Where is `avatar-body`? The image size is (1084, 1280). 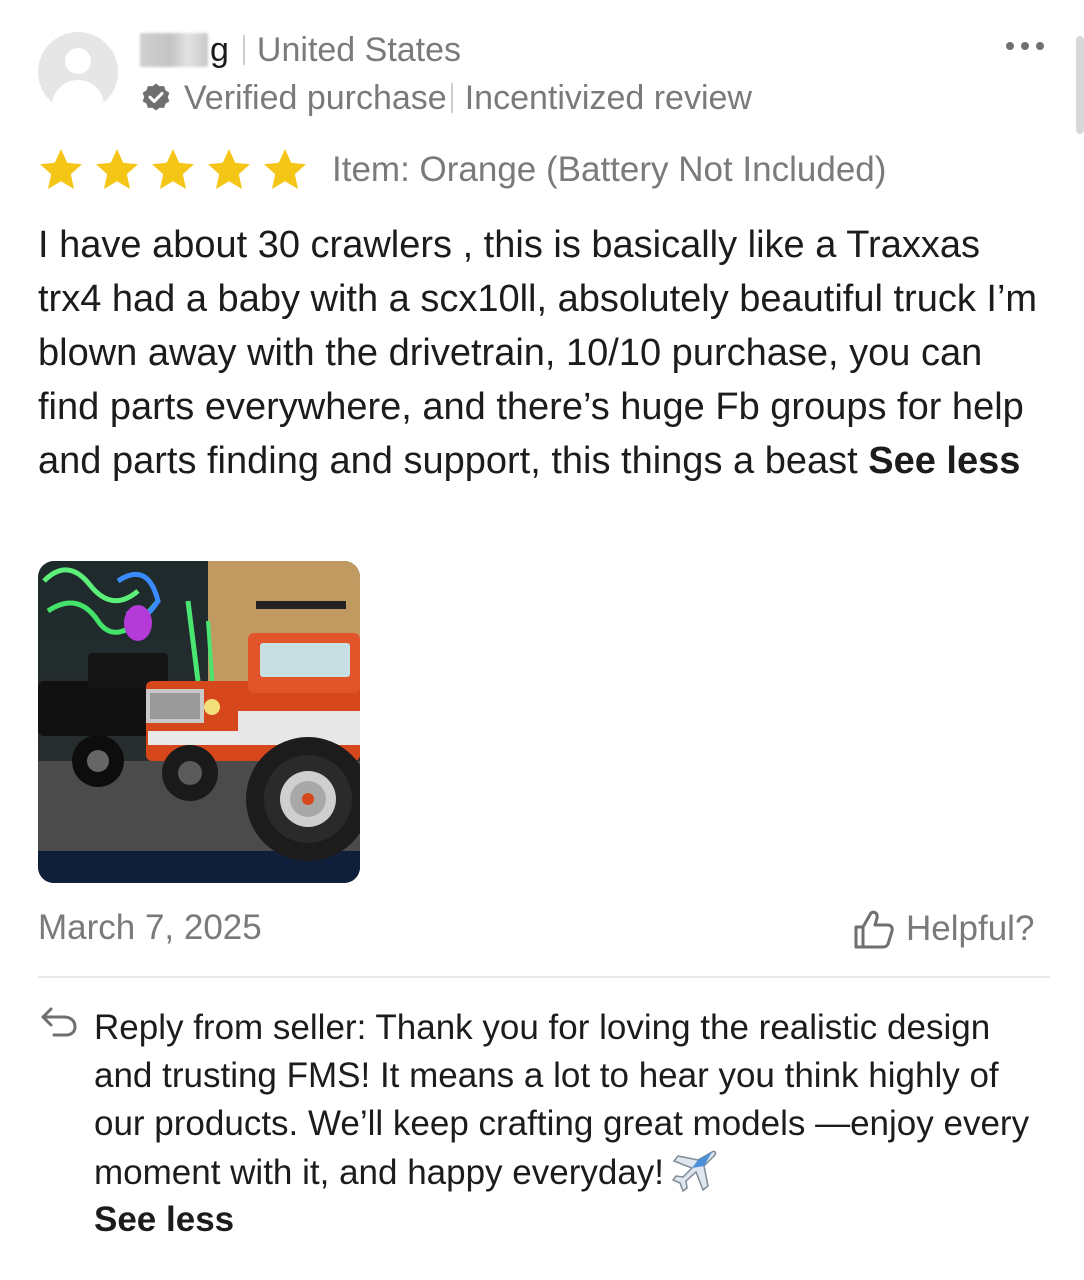
avatar-body is located at coordinates (78, 96).